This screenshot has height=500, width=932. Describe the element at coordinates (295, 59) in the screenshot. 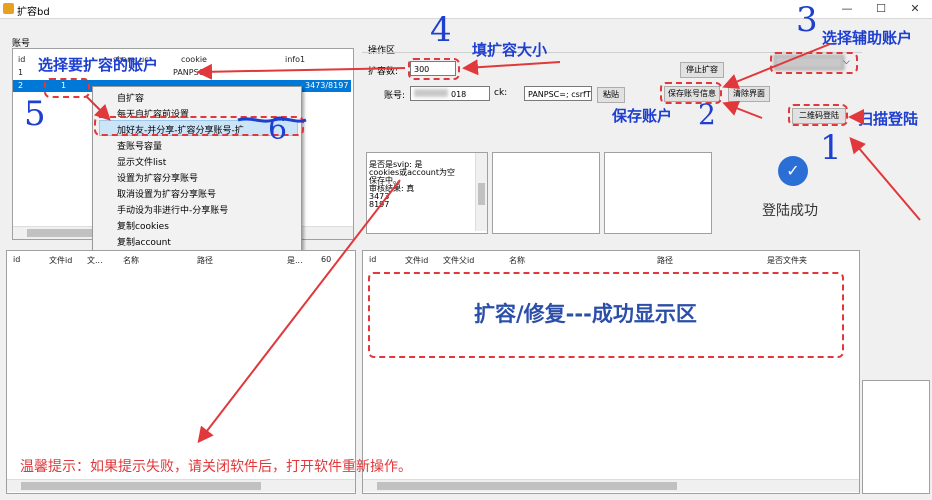

I see `accounts-col-info: info1` at that location.